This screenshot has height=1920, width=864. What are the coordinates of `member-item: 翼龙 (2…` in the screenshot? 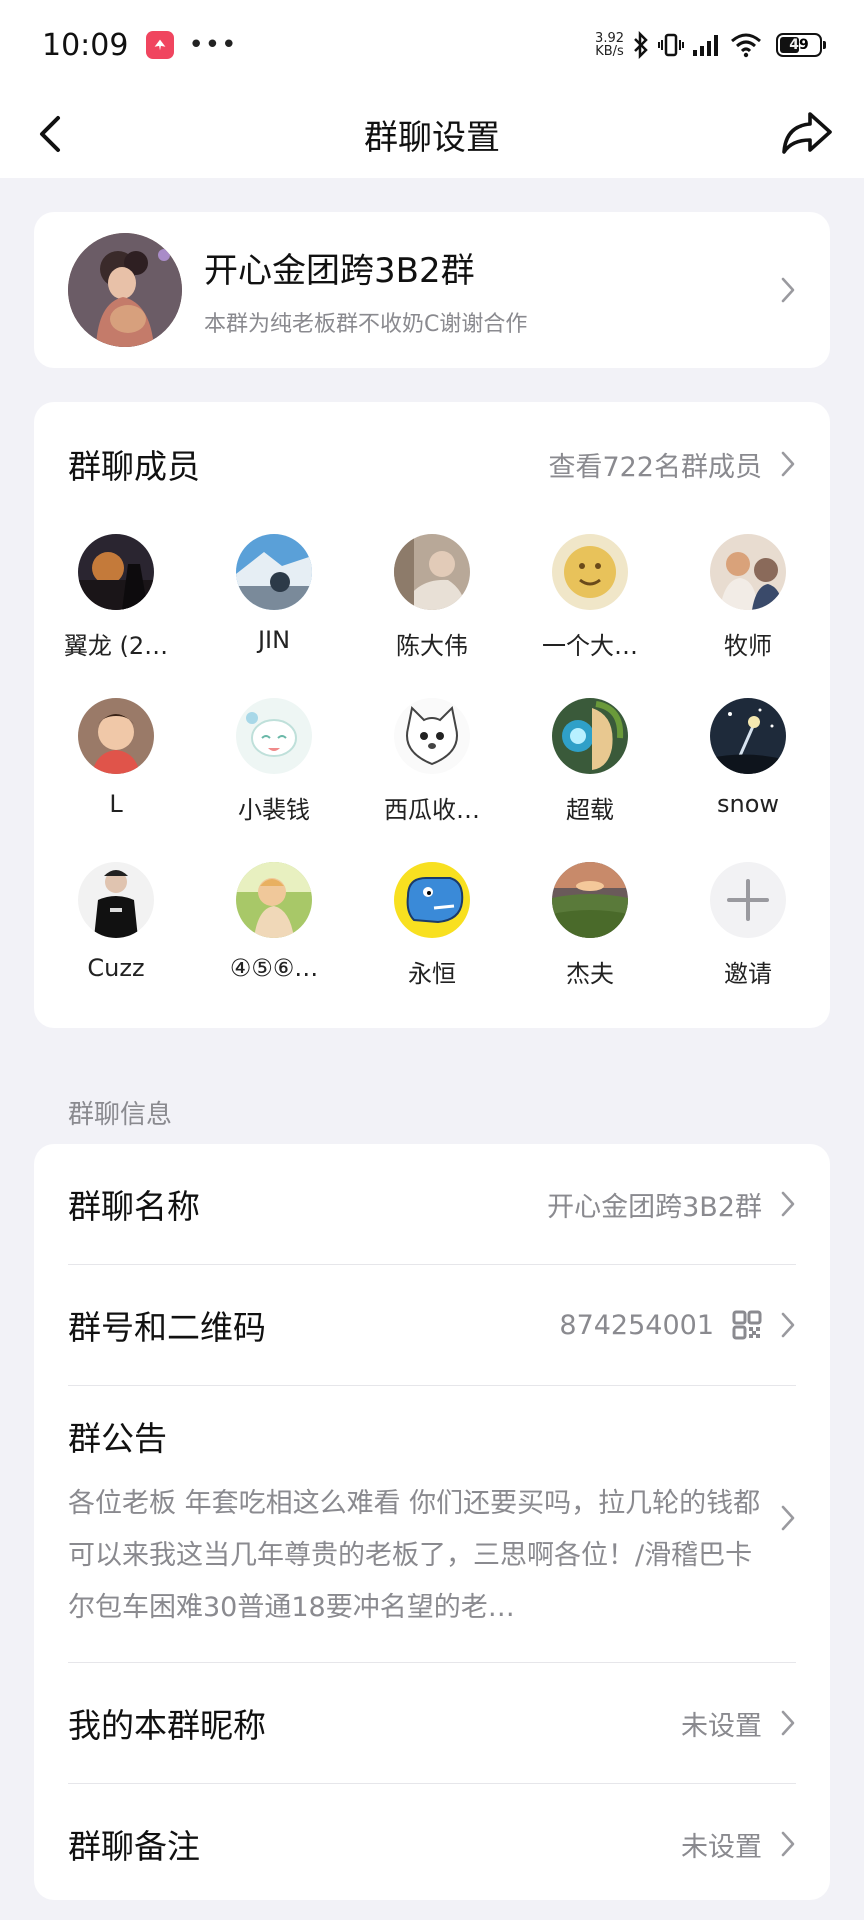 It's located at (116, 597).